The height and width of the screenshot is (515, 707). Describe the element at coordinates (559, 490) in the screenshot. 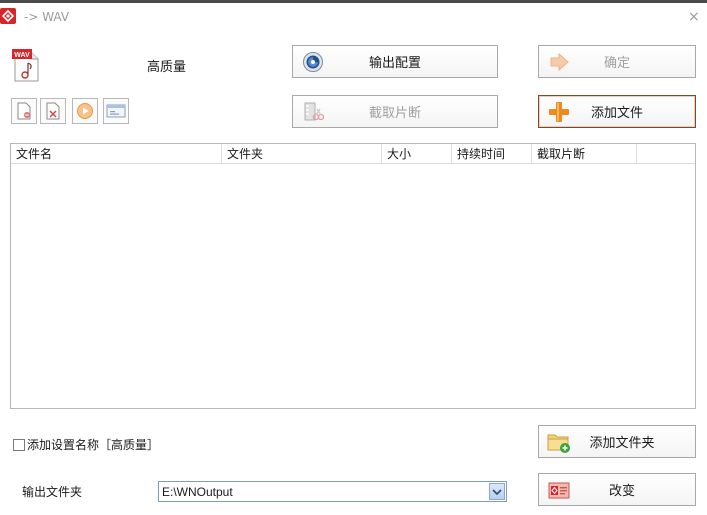

I see `folder-change-icon` at that location.